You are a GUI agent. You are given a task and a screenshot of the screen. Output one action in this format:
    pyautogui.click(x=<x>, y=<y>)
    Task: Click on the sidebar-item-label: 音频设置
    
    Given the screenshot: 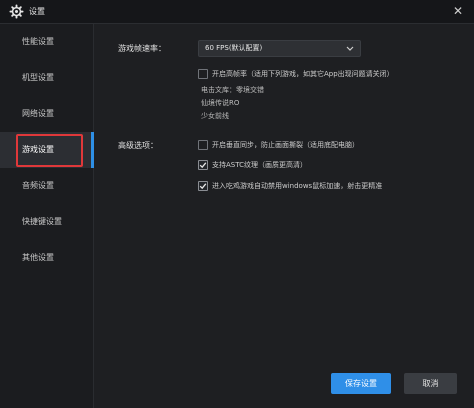 What is the action you would take?
    pyautogui.click(x=38, y=185)
    